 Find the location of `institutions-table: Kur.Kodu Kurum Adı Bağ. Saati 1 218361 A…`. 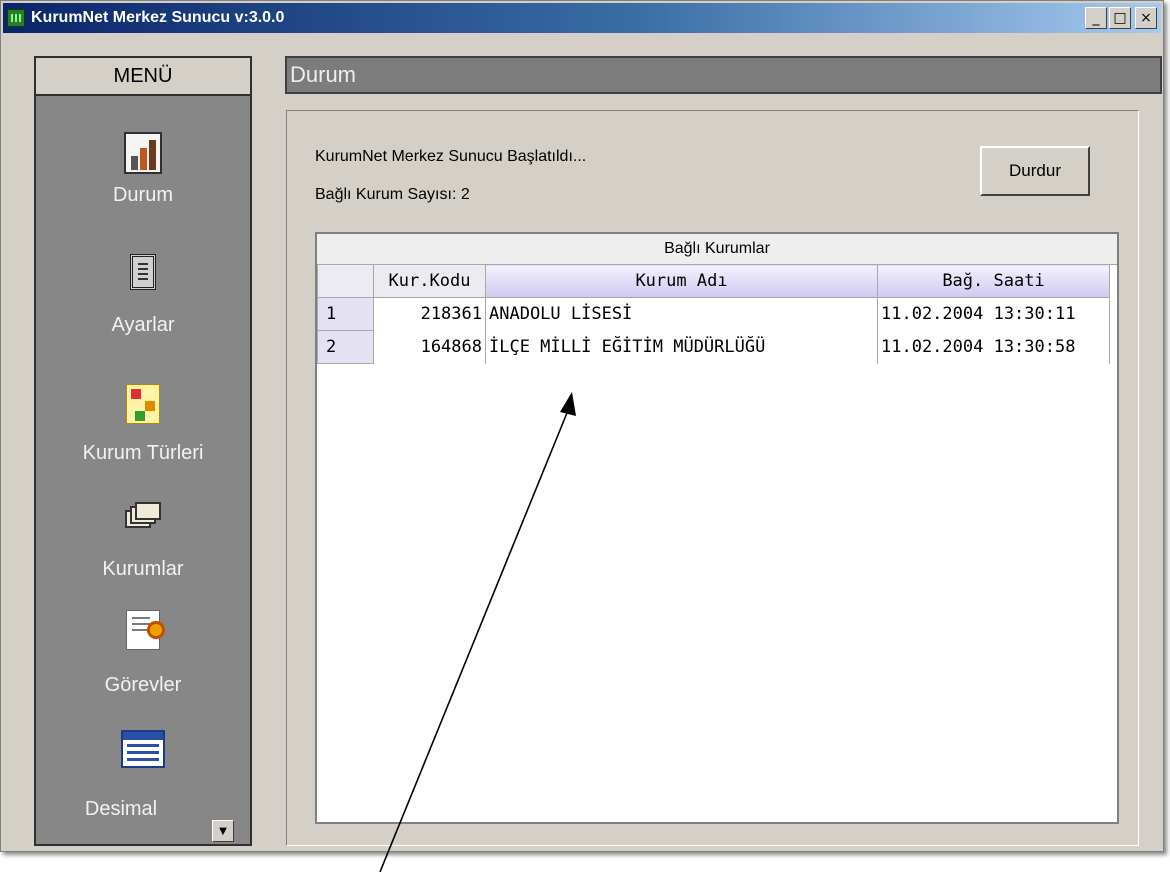

institutions-table: Kur.Kodu Kurum Adı Bağ. Saati 1 218361 A… is located at coordinates (713, 314).